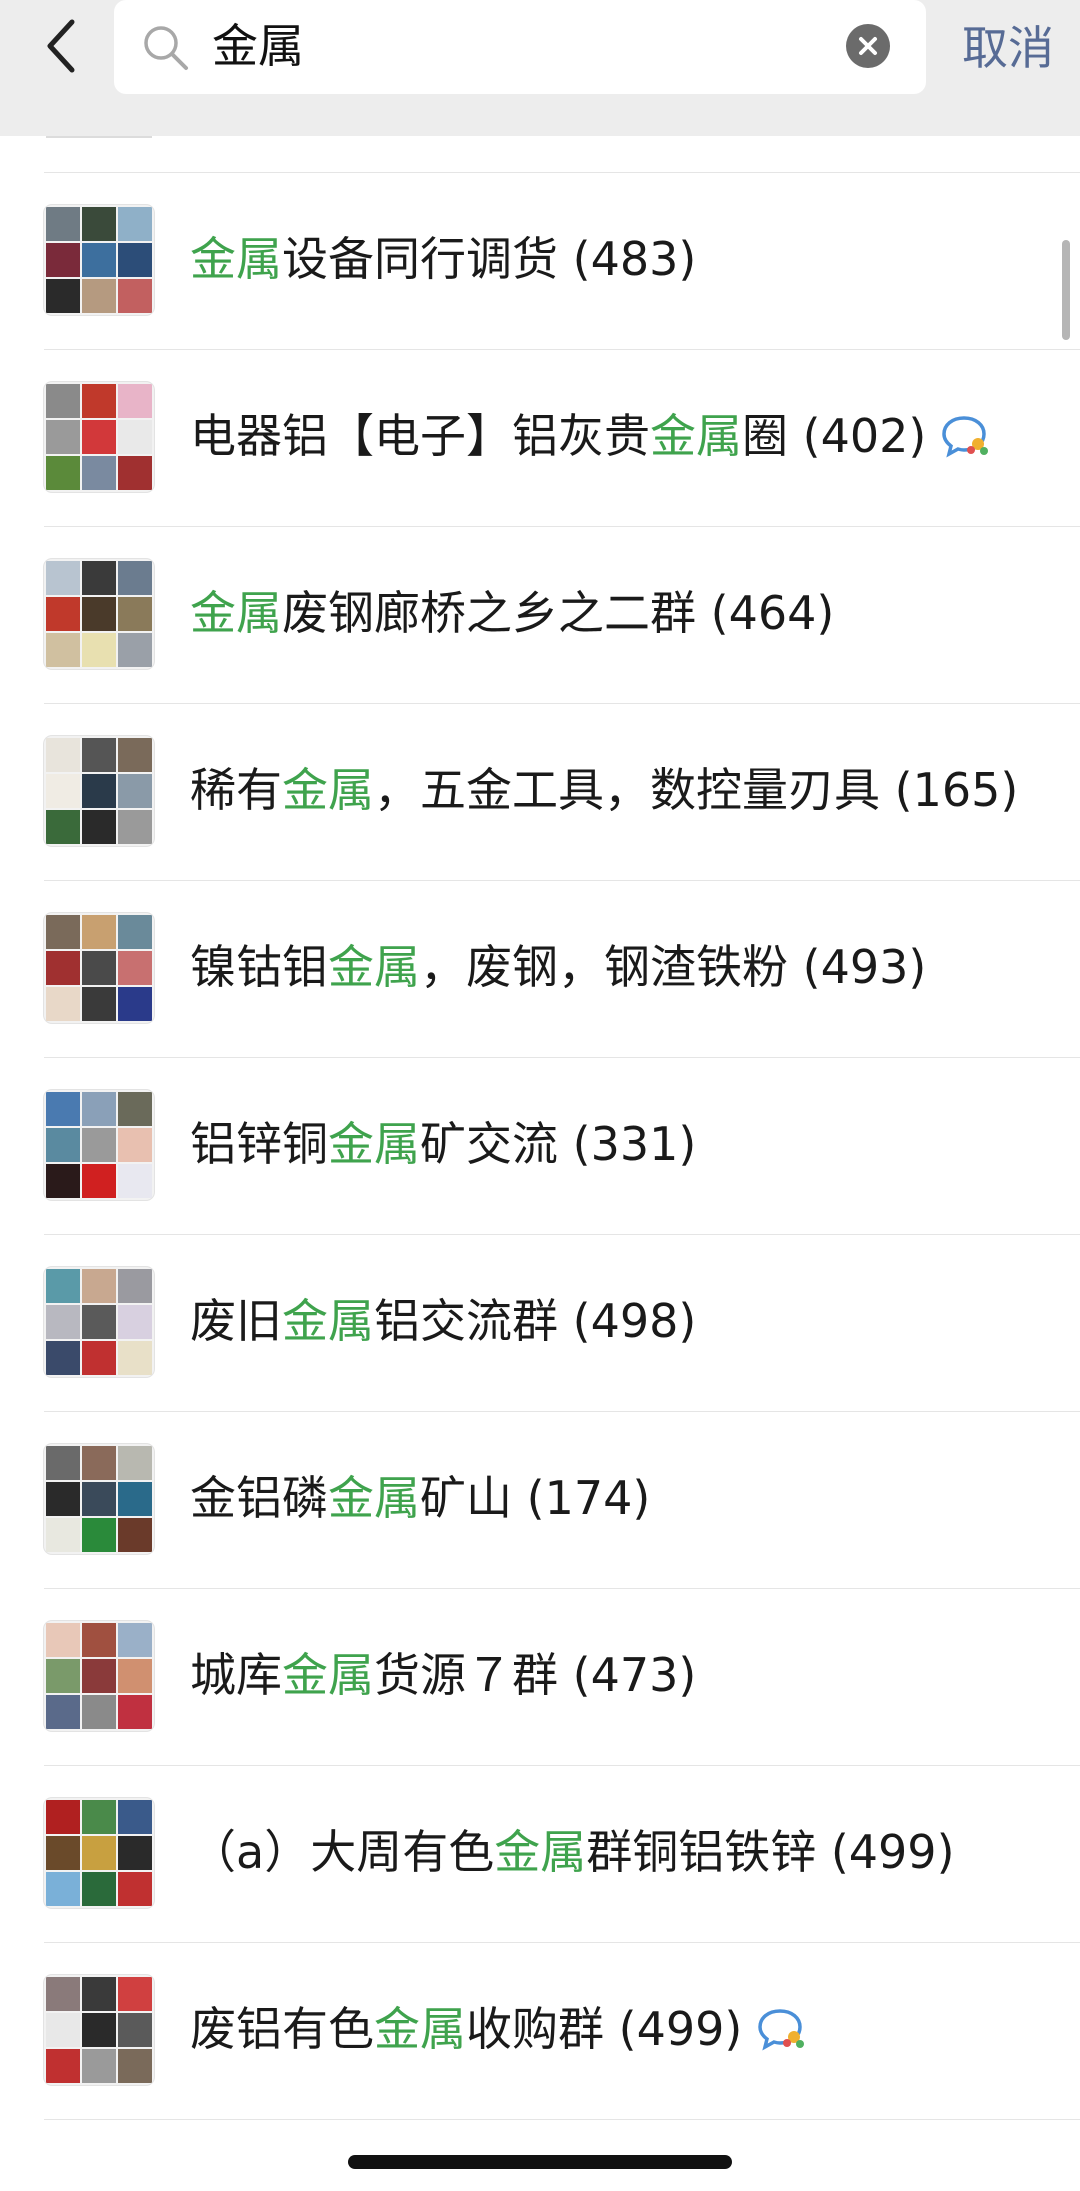  What do you see at coordinates (765, 613) in the screenshot?
I see `member-count: (464)` at bounding box center [765, 613].